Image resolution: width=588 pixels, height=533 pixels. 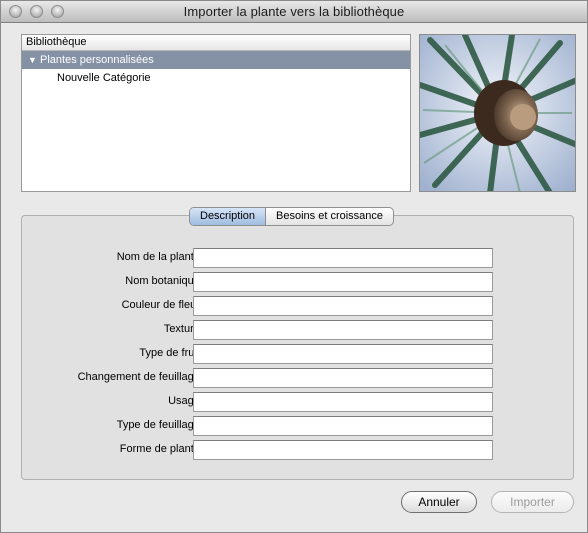 I want to click on form-row-plant-shape: Forme de plante :, so click(x=297, y=450).